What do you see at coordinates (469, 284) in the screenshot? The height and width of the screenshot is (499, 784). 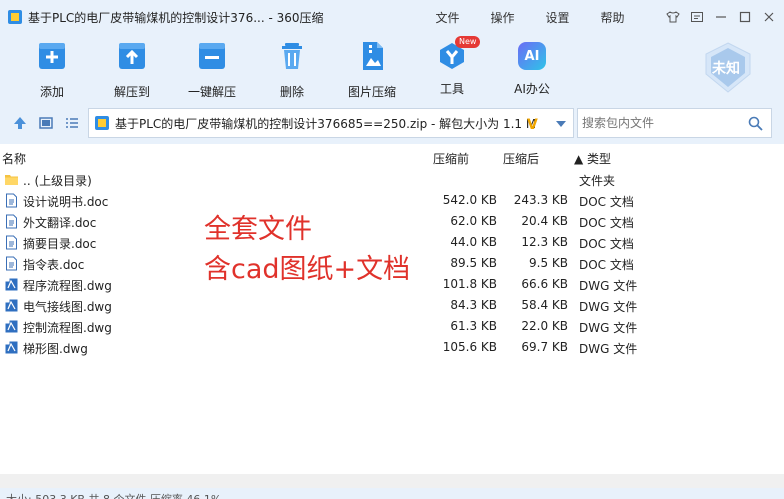 I see `file-packed-size: 101.8 KB` at bounding box center [469, 284].